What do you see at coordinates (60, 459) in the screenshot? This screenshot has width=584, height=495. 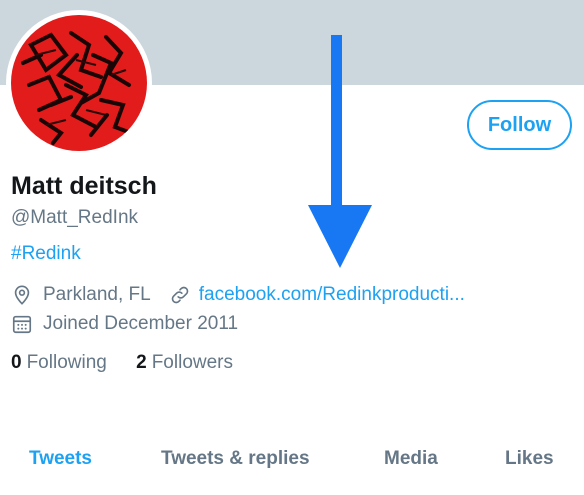 I see `tab-tweets: Tweets` at bounding box center [60, 459].